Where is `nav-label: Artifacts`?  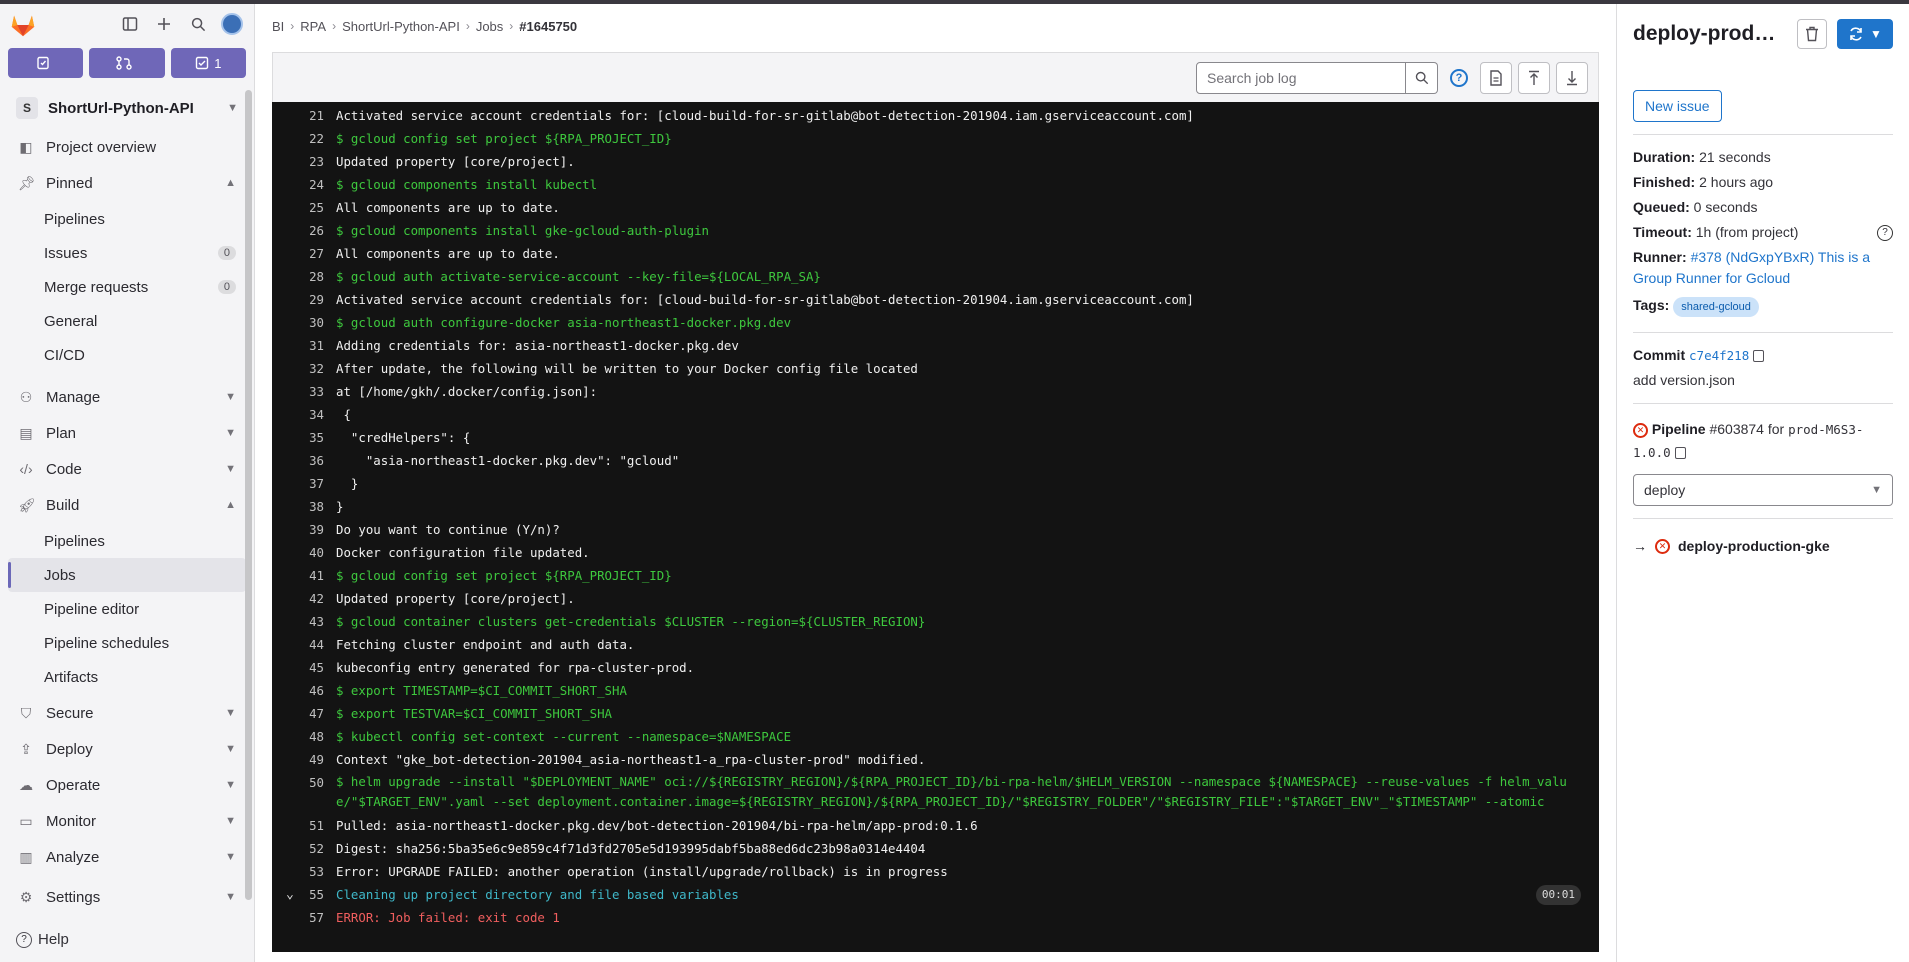
nav-label: Artifacts is located at coordinates (71, 677).